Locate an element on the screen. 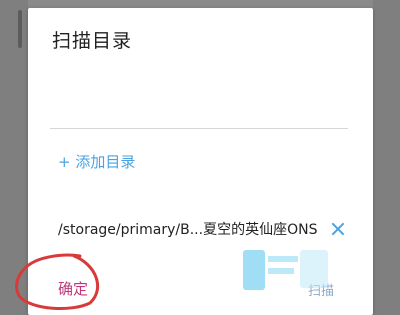 This screenshot has width=400, height=315. directory-path: /storage/primary/B...夏空的英仙座ONS is located at coordinates (188, 230).